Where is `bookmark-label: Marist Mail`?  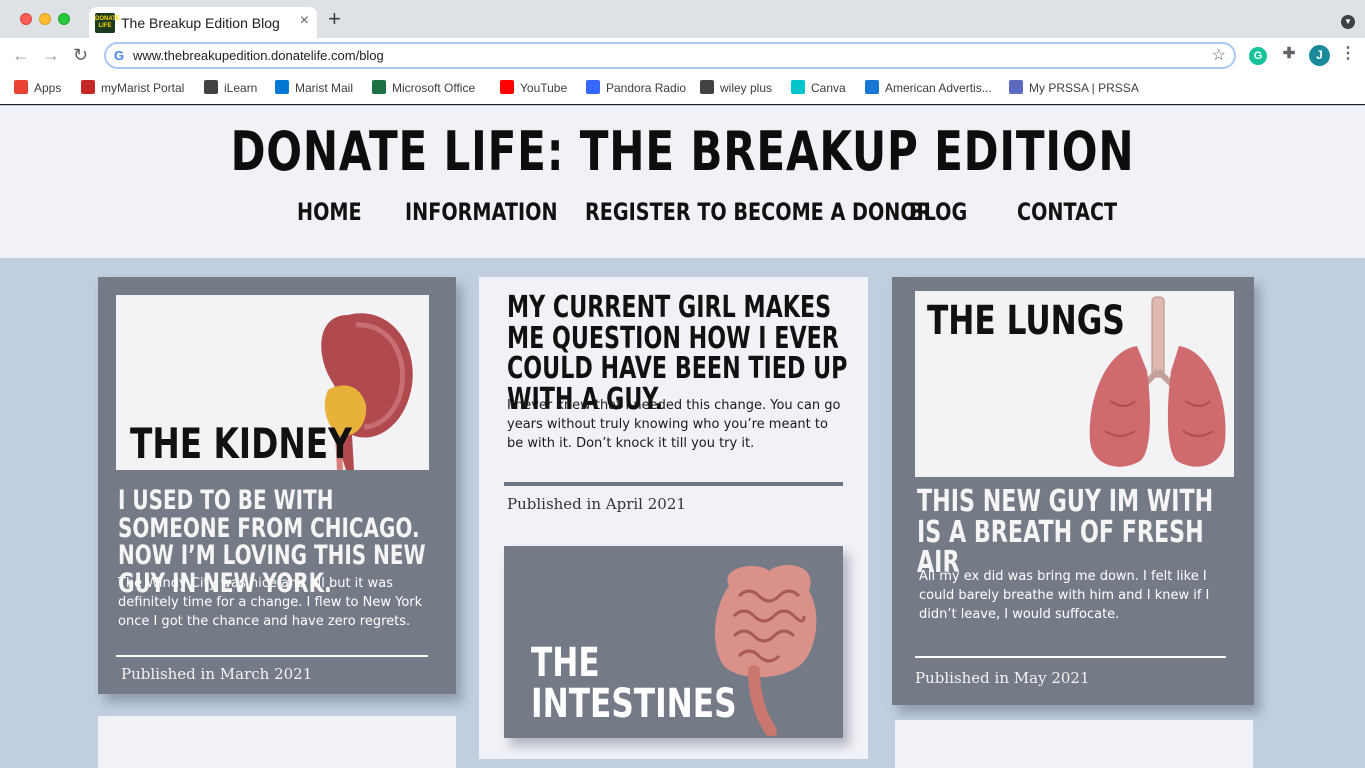 bookmark-label: Marist Mail is located at coordinates (324, 88).